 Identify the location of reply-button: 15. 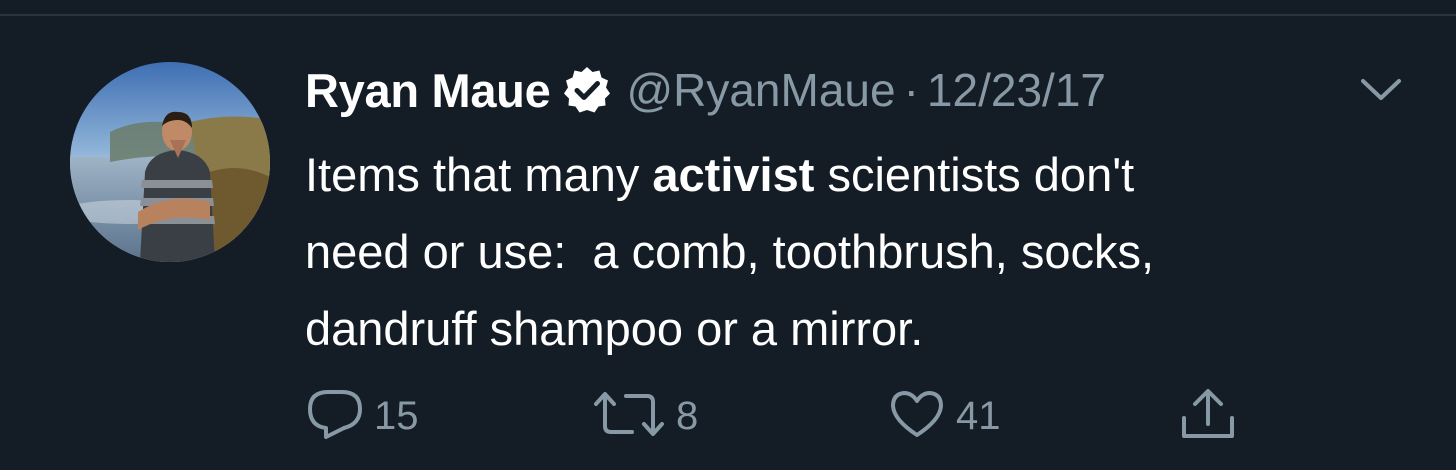
(362, 416).